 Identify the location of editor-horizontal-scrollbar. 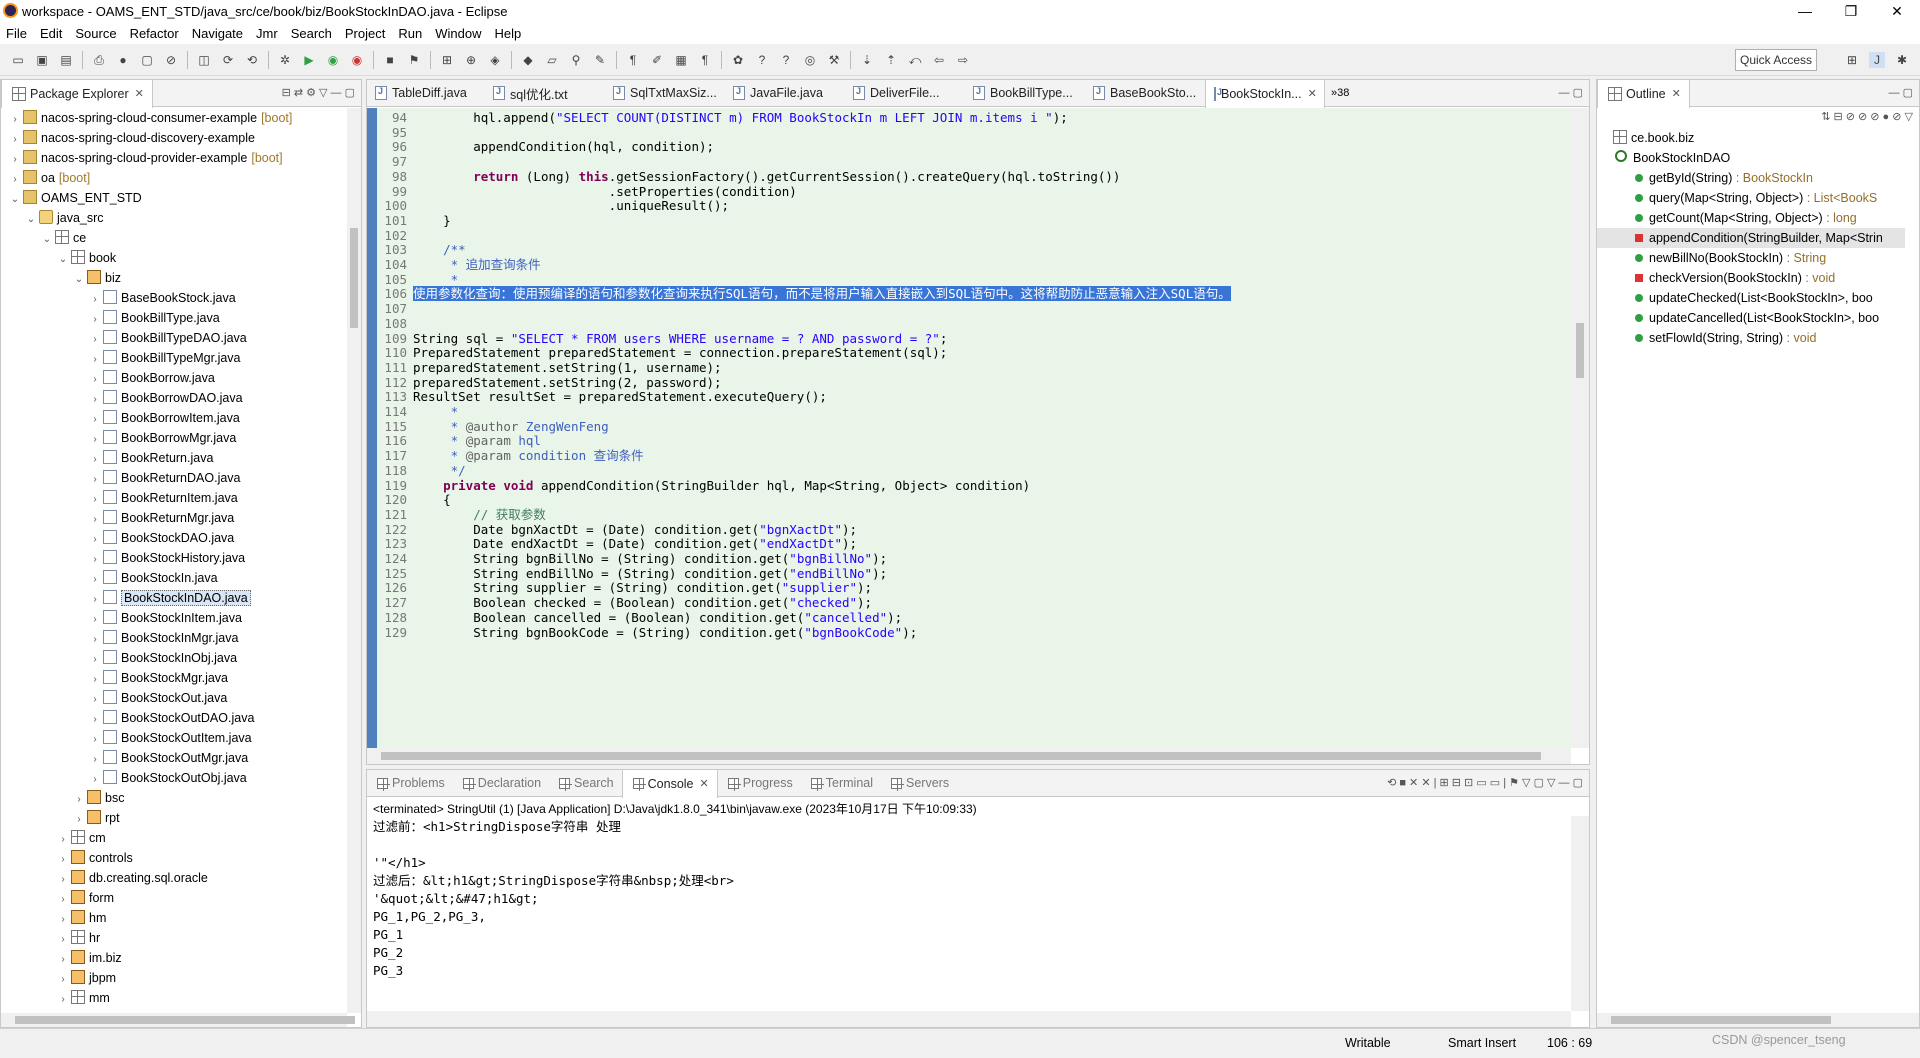
(969, 756).